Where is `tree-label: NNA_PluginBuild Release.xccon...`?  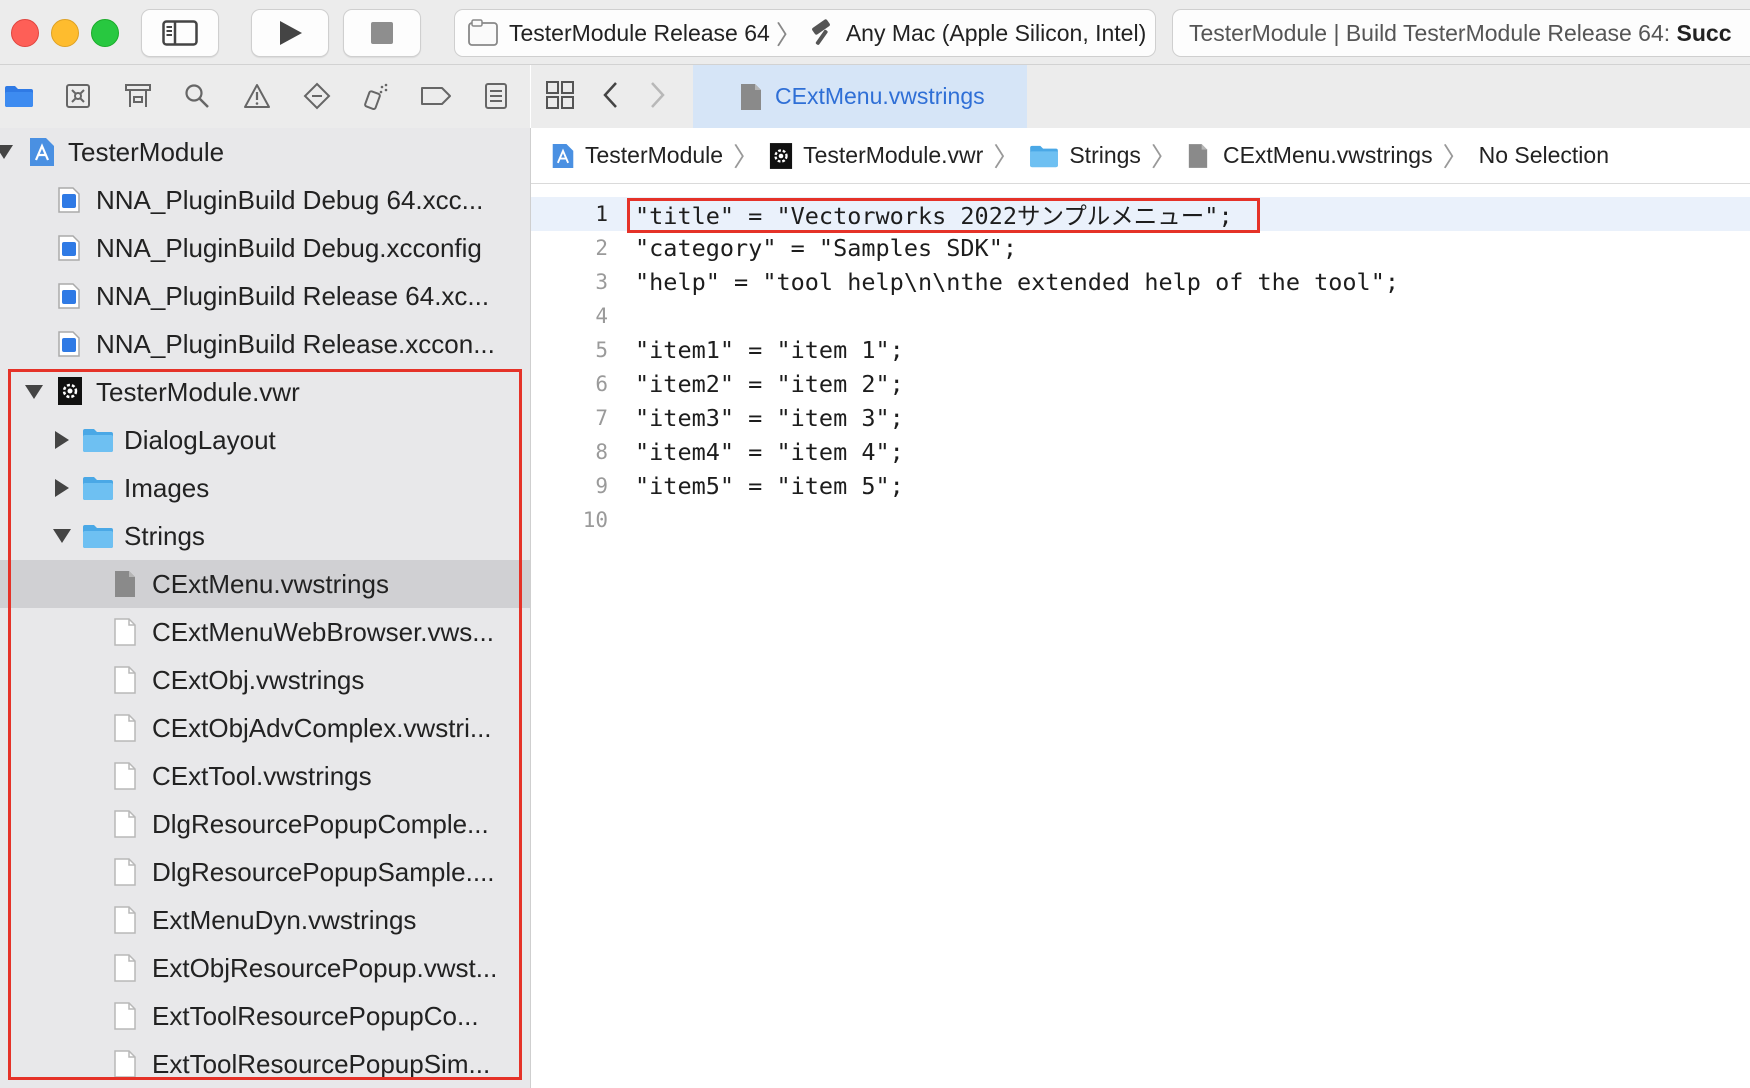
tree-label: NNA_PluginBuild Release.xccon... is located at coordinates (295, 343).